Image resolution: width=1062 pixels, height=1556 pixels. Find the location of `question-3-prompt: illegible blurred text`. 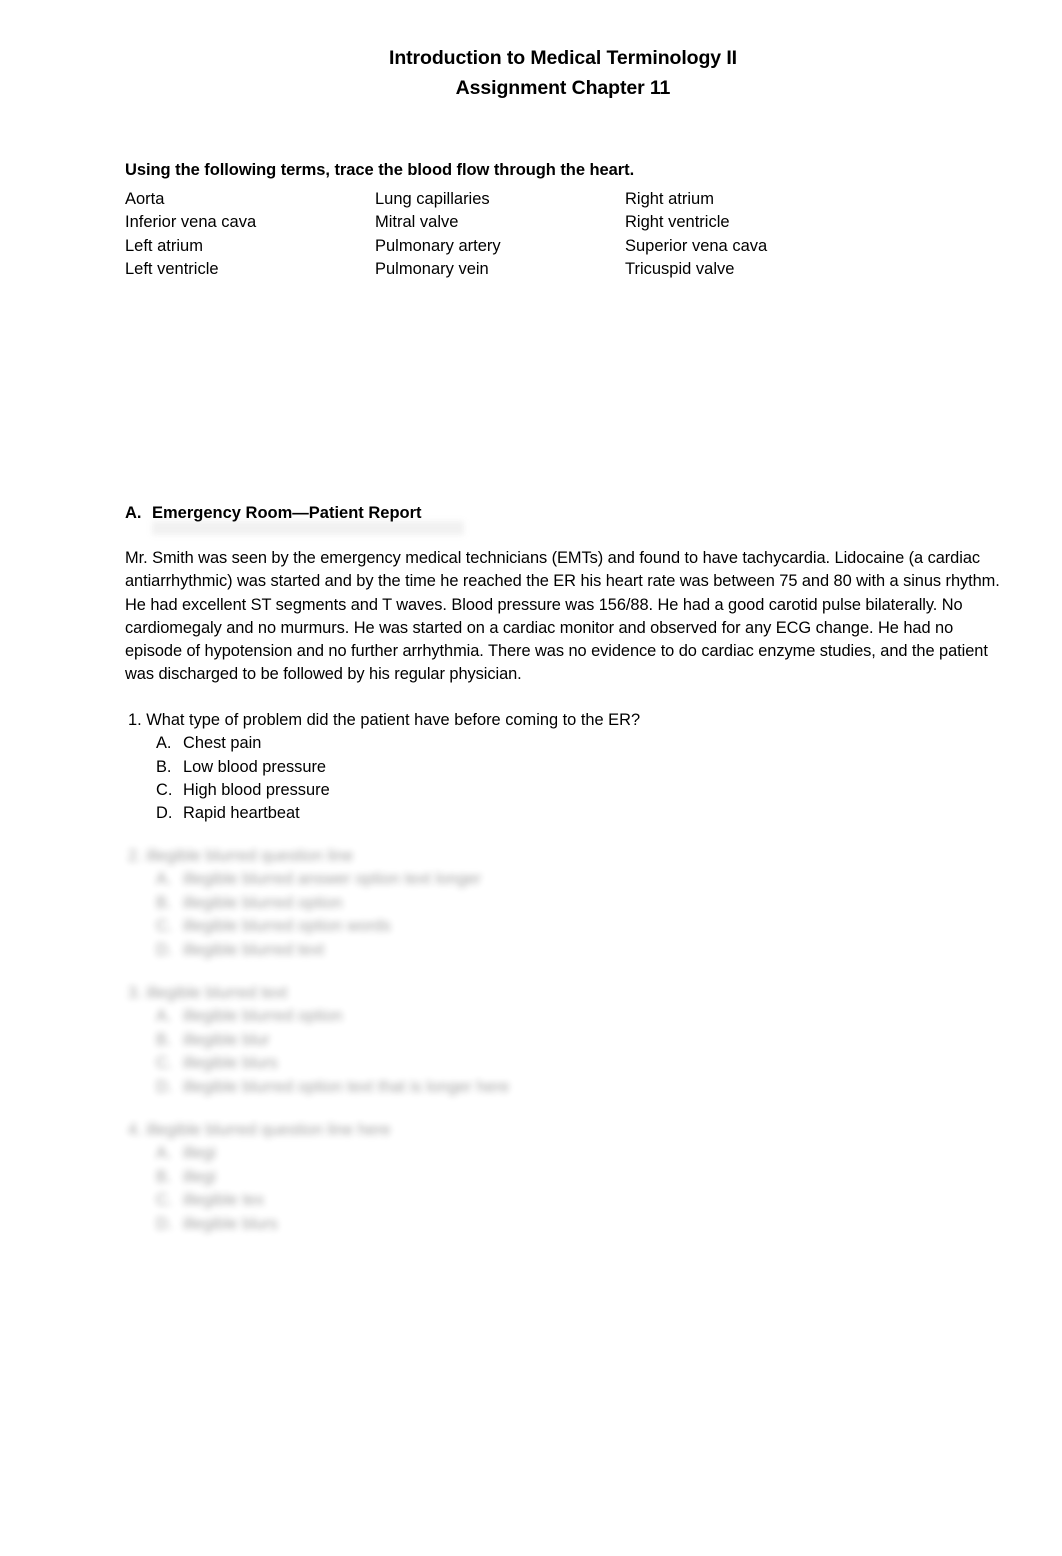

question-3-prompt: illegible blurred text is located at coordinates (217, 993).